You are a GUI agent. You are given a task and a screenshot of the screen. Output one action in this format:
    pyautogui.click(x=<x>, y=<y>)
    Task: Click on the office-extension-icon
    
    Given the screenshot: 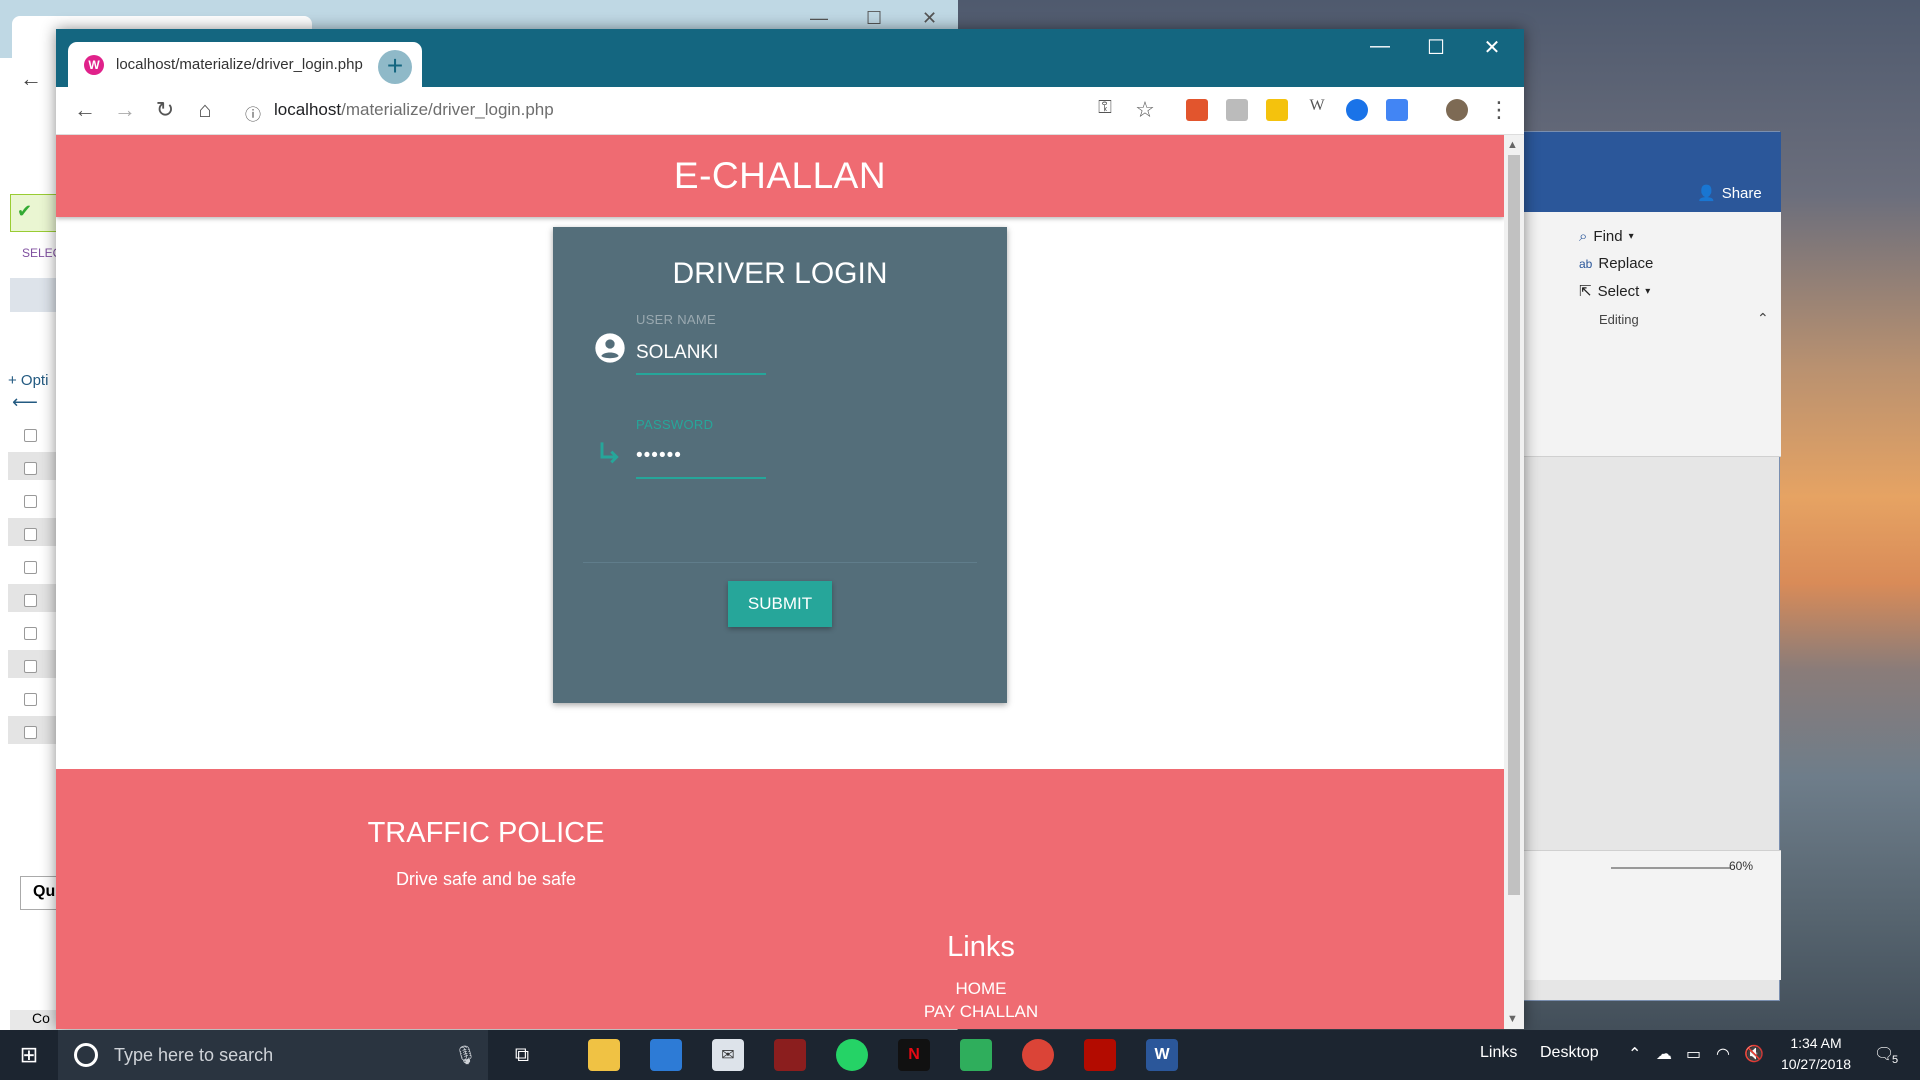 What is the action you would take?
    pyautogui.click(x=1197, y=110)
    